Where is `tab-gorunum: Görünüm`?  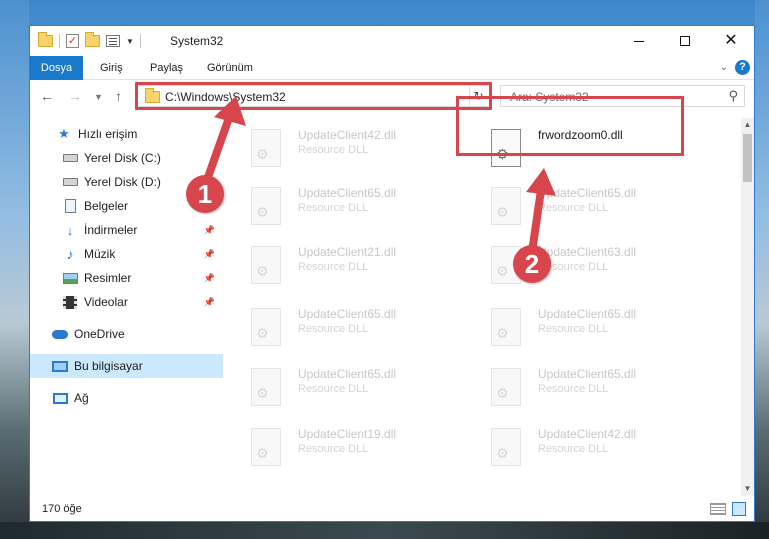
tab-gorunum: Görünüm is located at coordinates (230, 68).